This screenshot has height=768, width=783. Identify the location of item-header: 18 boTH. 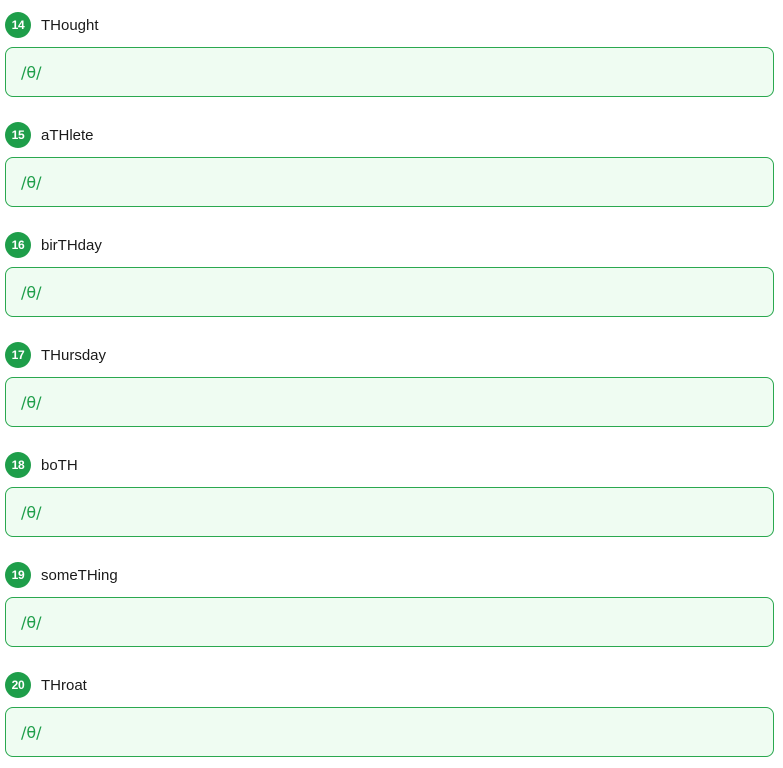
(41, 465).